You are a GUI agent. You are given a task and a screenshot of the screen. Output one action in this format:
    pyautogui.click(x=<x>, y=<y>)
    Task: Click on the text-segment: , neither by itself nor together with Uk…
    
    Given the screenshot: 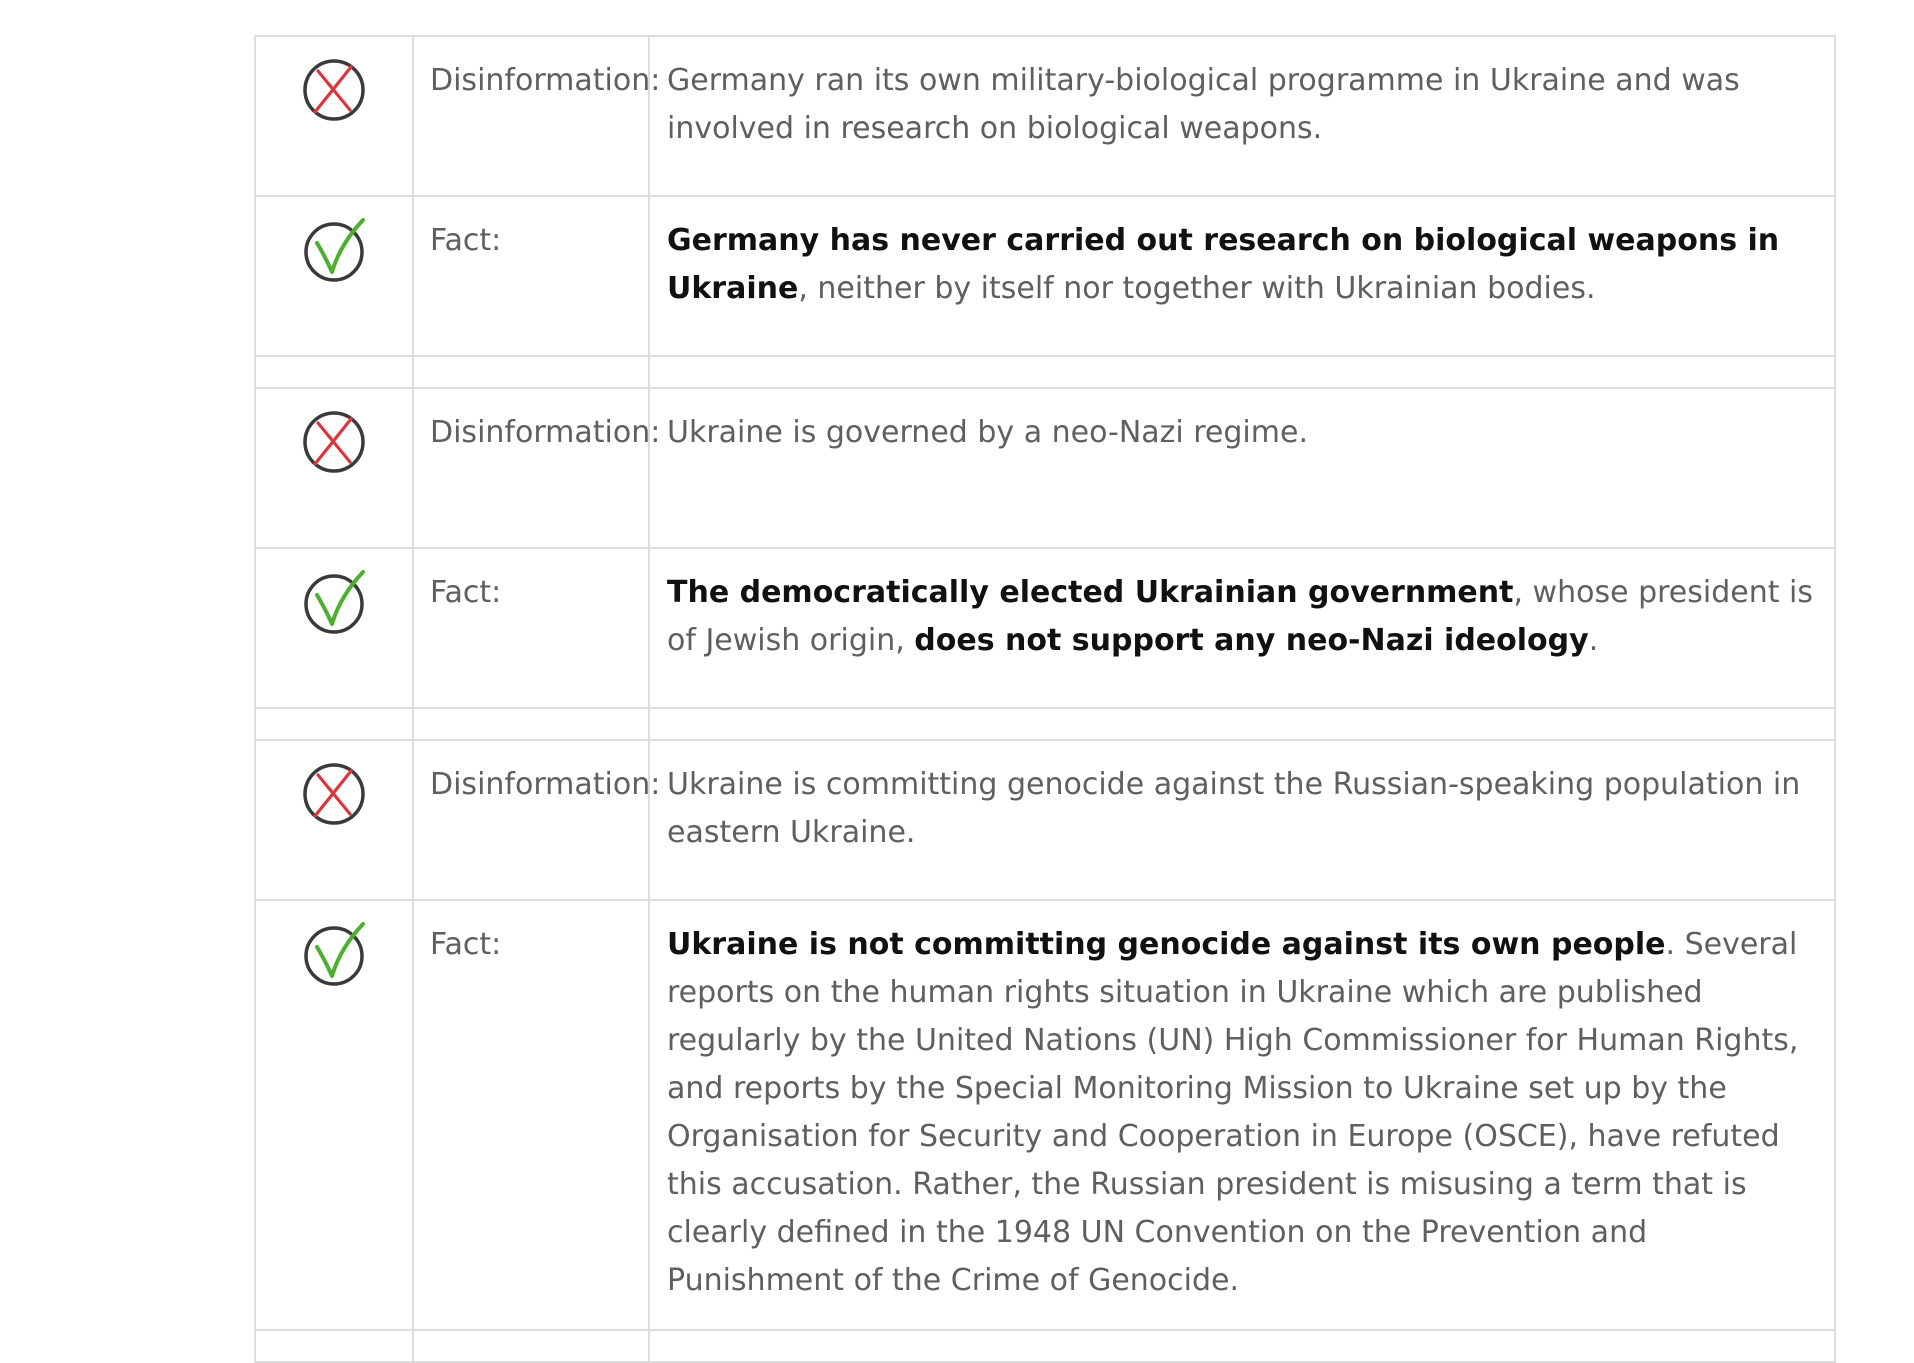 What is the action you would take?
    pyautogui.click(x=1197, y=288)
    